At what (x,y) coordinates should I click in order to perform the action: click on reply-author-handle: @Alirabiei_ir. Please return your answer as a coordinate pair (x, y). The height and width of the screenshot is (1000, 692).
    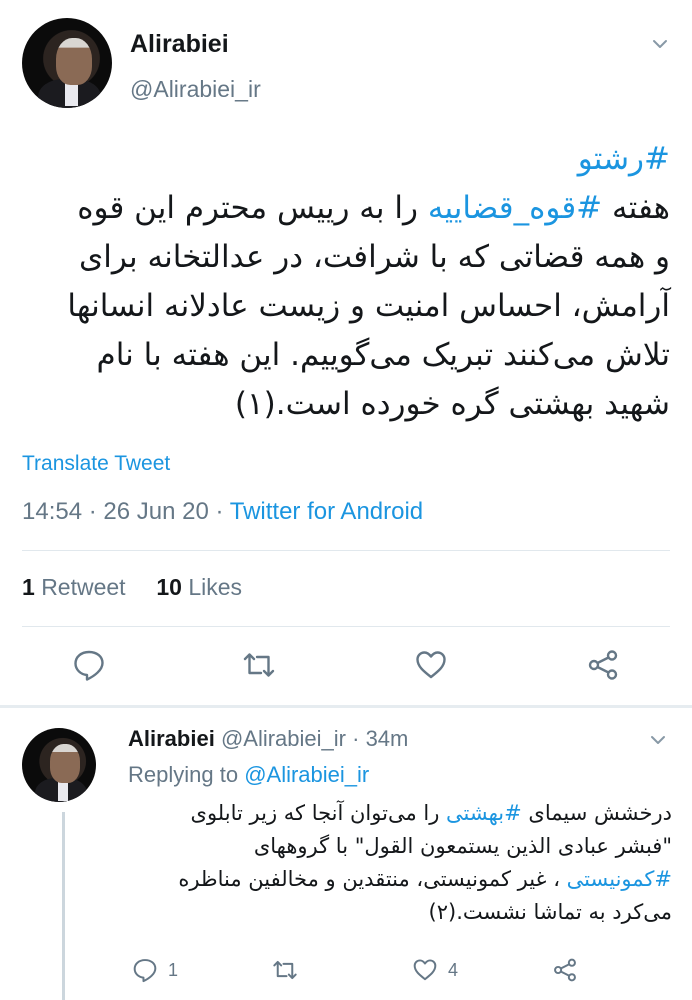
    Looking at the image, I should click on (283, 738).